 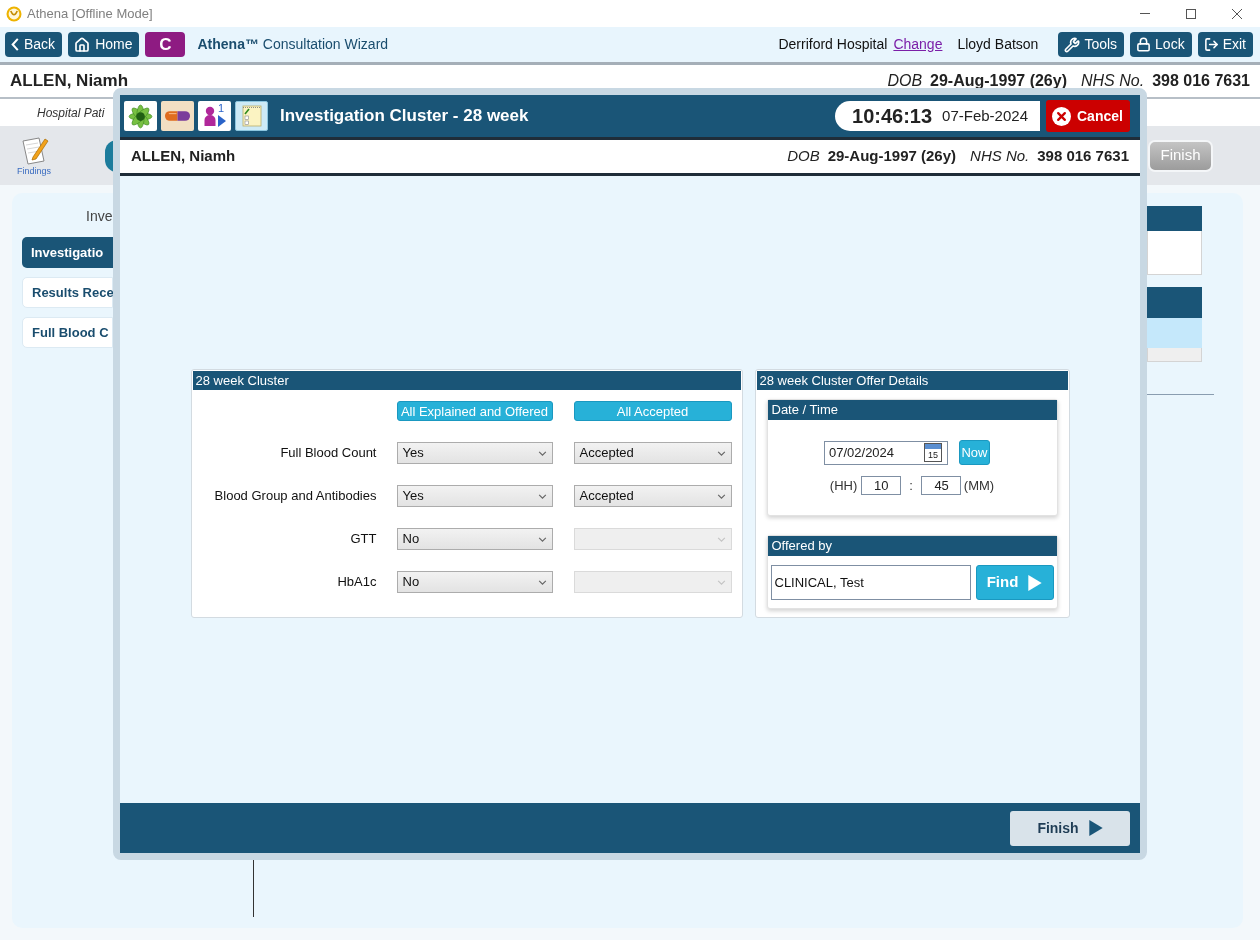 What do you see at coordinates (90, 13) in the screenshot?
I see `window-title: Athena [Offline Mode]` at bounding box center [90, 13].